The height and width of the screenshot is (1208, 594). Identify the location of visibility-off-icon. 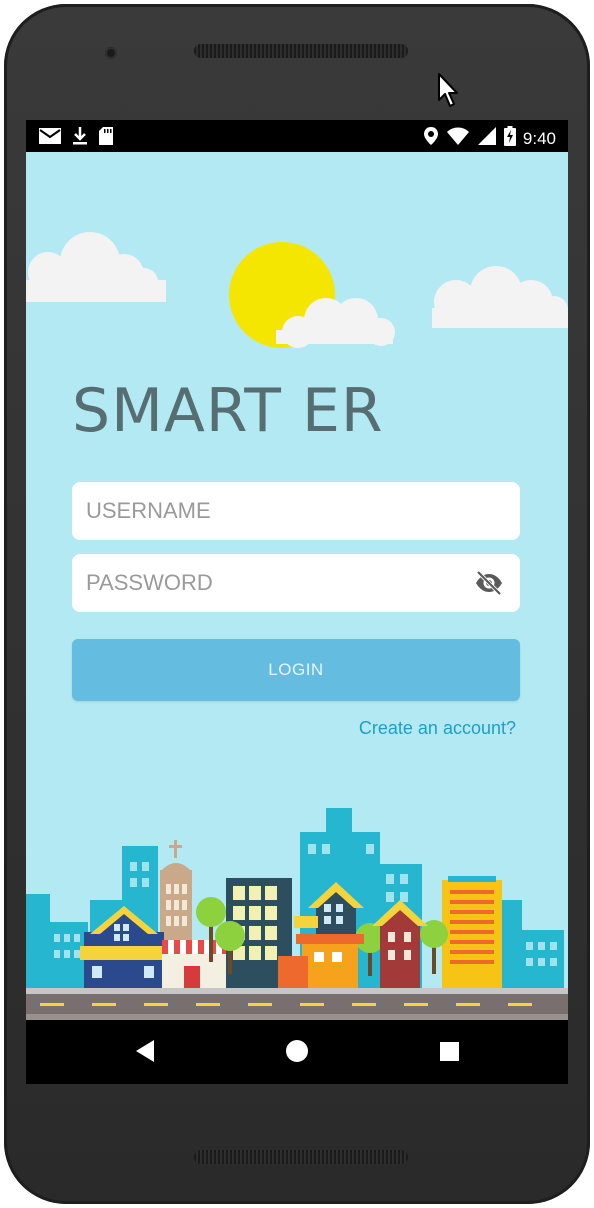
(489, 583).